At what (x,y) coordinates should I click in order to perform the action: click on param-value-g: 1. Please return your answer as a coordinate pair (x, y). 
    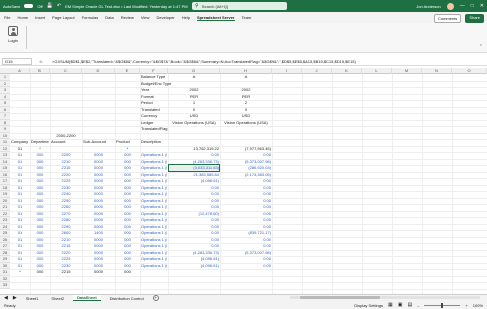
    Looking at the image, I should click on (194, 103).